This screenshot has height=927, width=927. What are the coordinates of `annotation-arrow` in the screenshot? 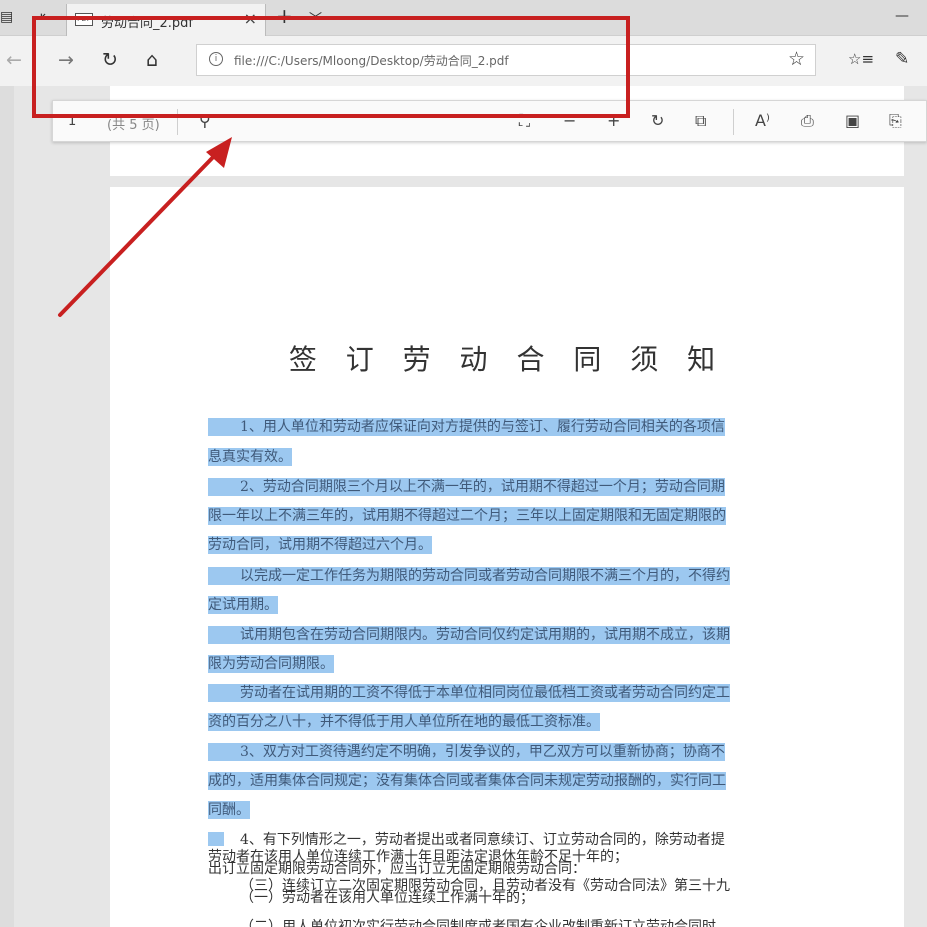 It's located at (145, 227).